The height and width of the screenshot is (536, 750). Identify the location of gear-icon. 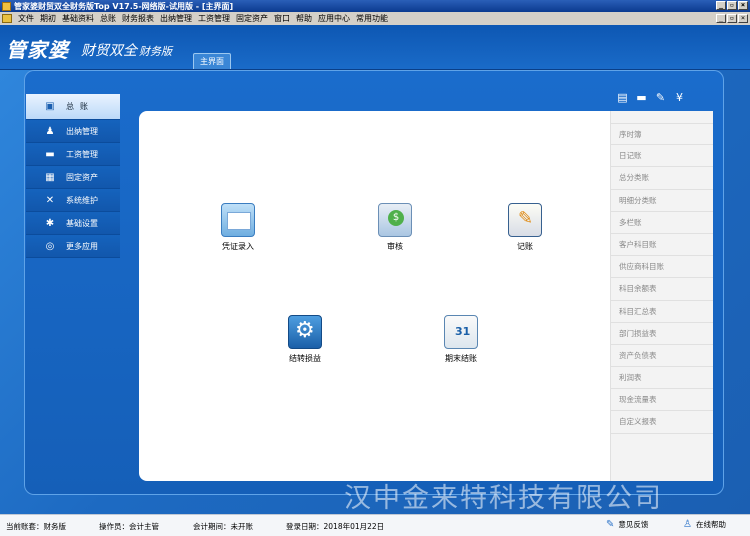
(305, 332).